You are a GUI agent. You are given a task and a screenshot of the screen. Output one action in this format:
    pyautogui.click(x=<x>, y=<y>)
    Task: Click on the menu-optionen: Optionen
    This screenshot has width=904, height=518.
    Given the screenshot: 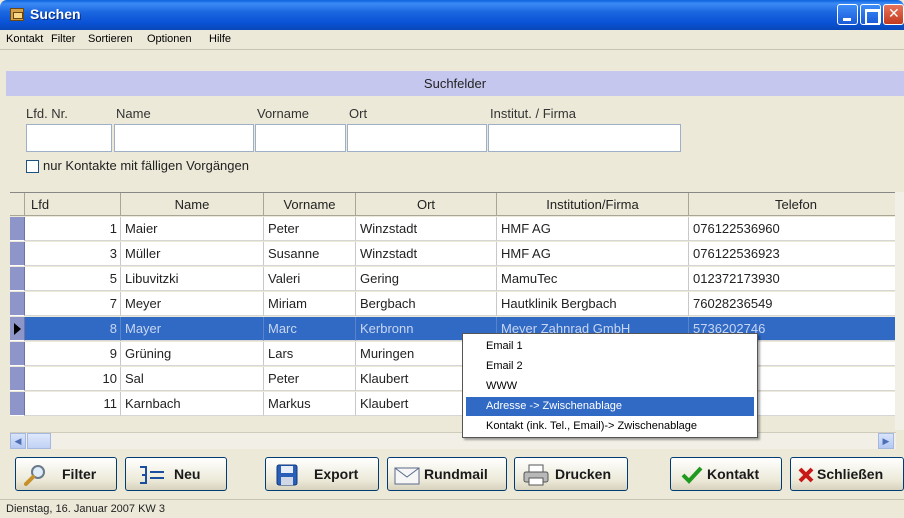 What is the action you would take?
    pyautogui.click(x=169, y=39)
    